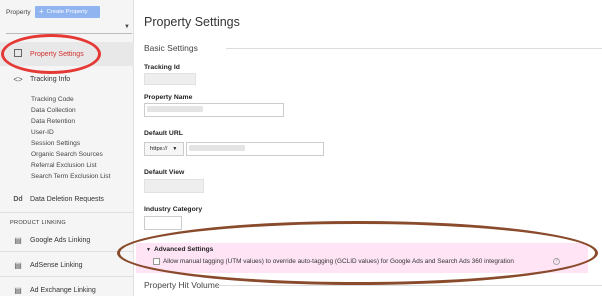  I want to click on create-property-label: Create Property, so click(67, 12).